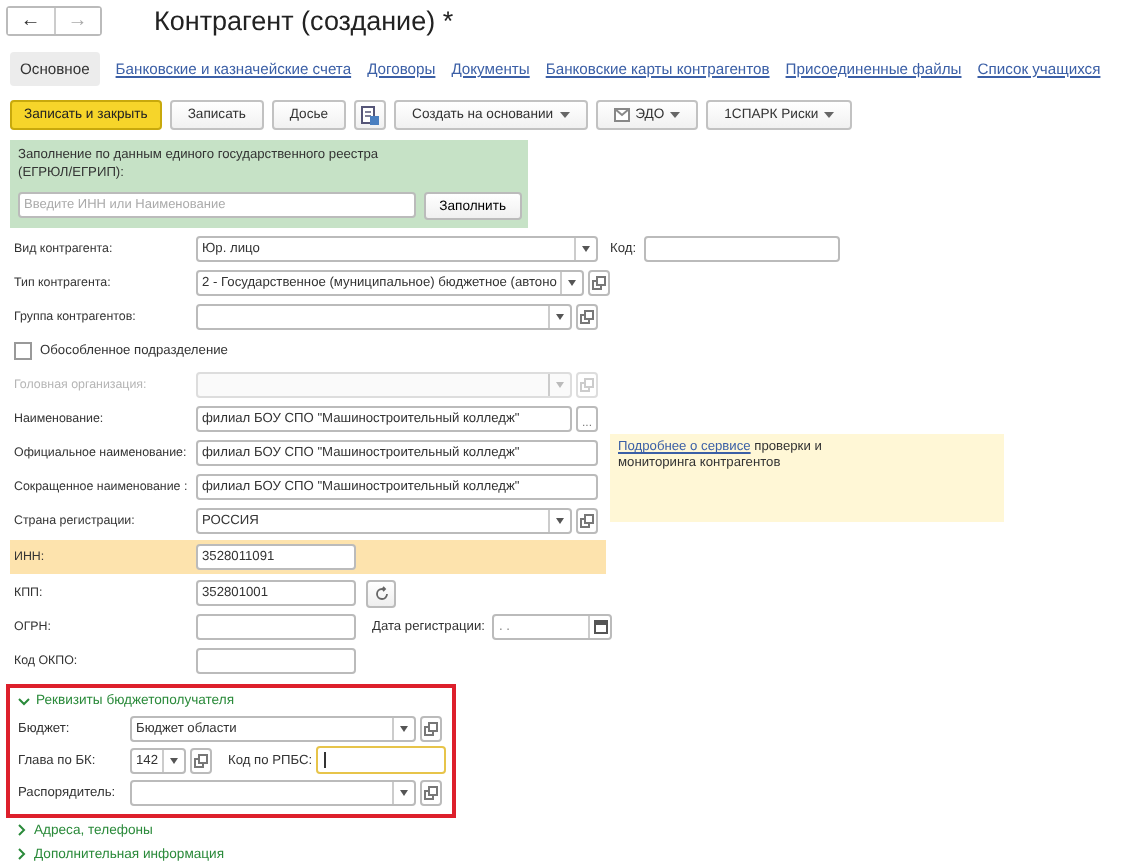 The image size is (1144, 868). I want to click on refresh-button, so click(381, 593).